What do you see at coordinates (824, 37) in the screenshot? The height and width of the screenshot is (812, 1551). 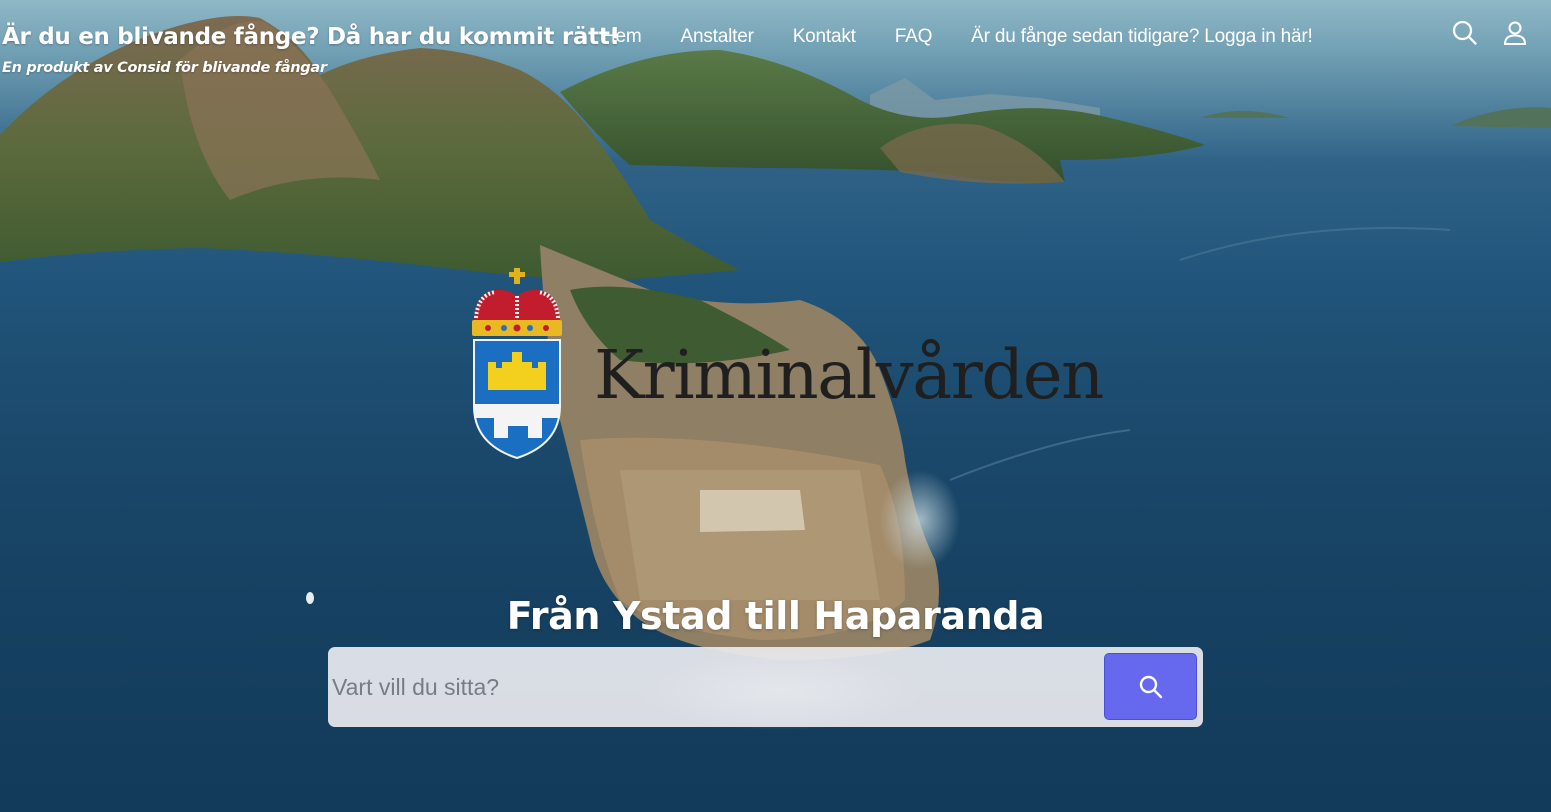 I see `nav-link-kontakt: Kontakt` at bounding box center [824, 37].